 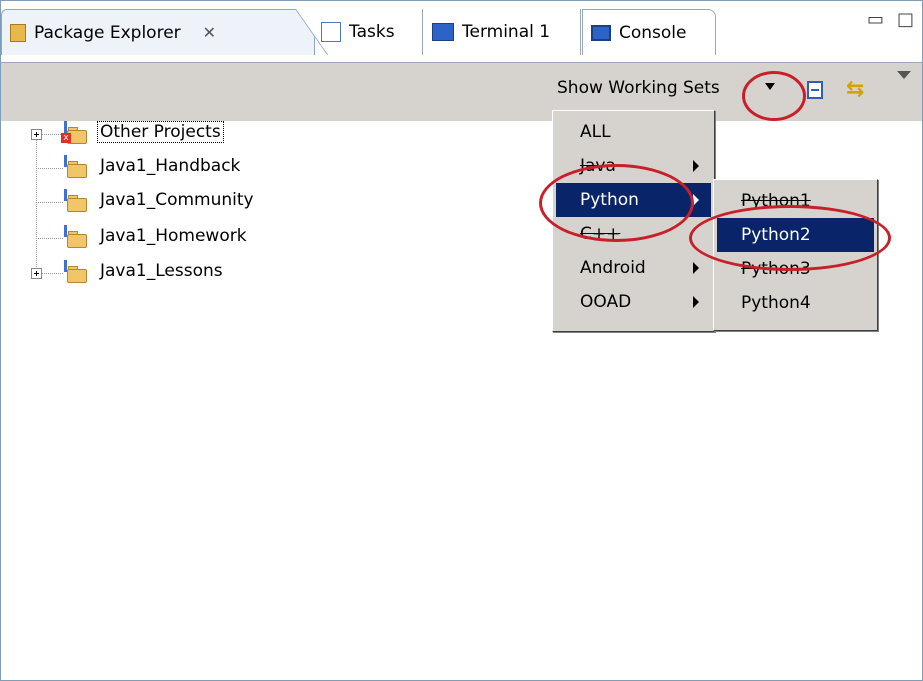 What do you see at coordinates (161, 271) in the screenshot?
I see `tree-item-label: Java1_Lessons` at bounding box center [161, 271].